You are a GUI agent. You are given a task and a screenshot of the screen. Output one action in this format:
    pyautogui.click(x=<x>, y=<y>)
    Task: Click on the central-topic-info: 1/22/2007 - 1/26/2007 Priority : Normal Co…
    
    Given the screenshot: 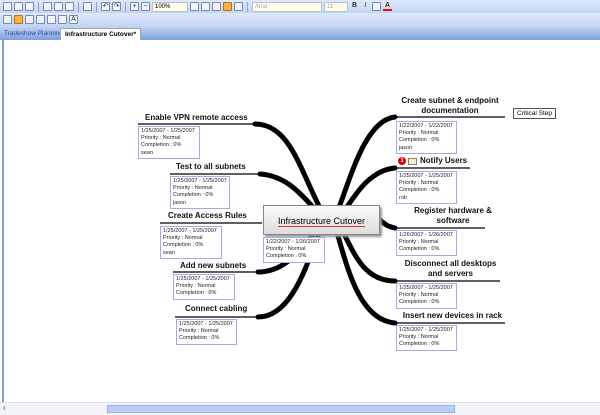 What is the action you would take?
    pyautogui.click(x=294, y=250)
    